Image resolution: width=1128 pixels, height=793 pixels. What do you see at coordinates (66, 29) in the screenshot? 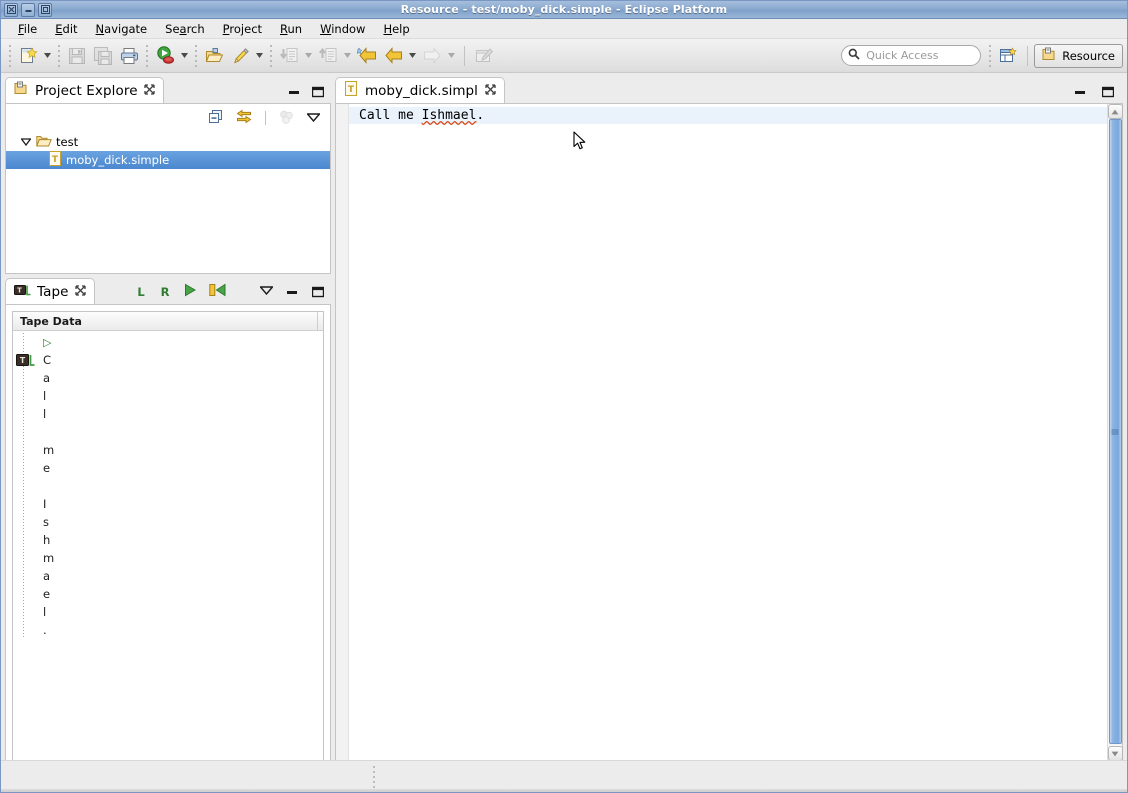
I see `menu-edit: Edit` at bounding box center [66, 29].